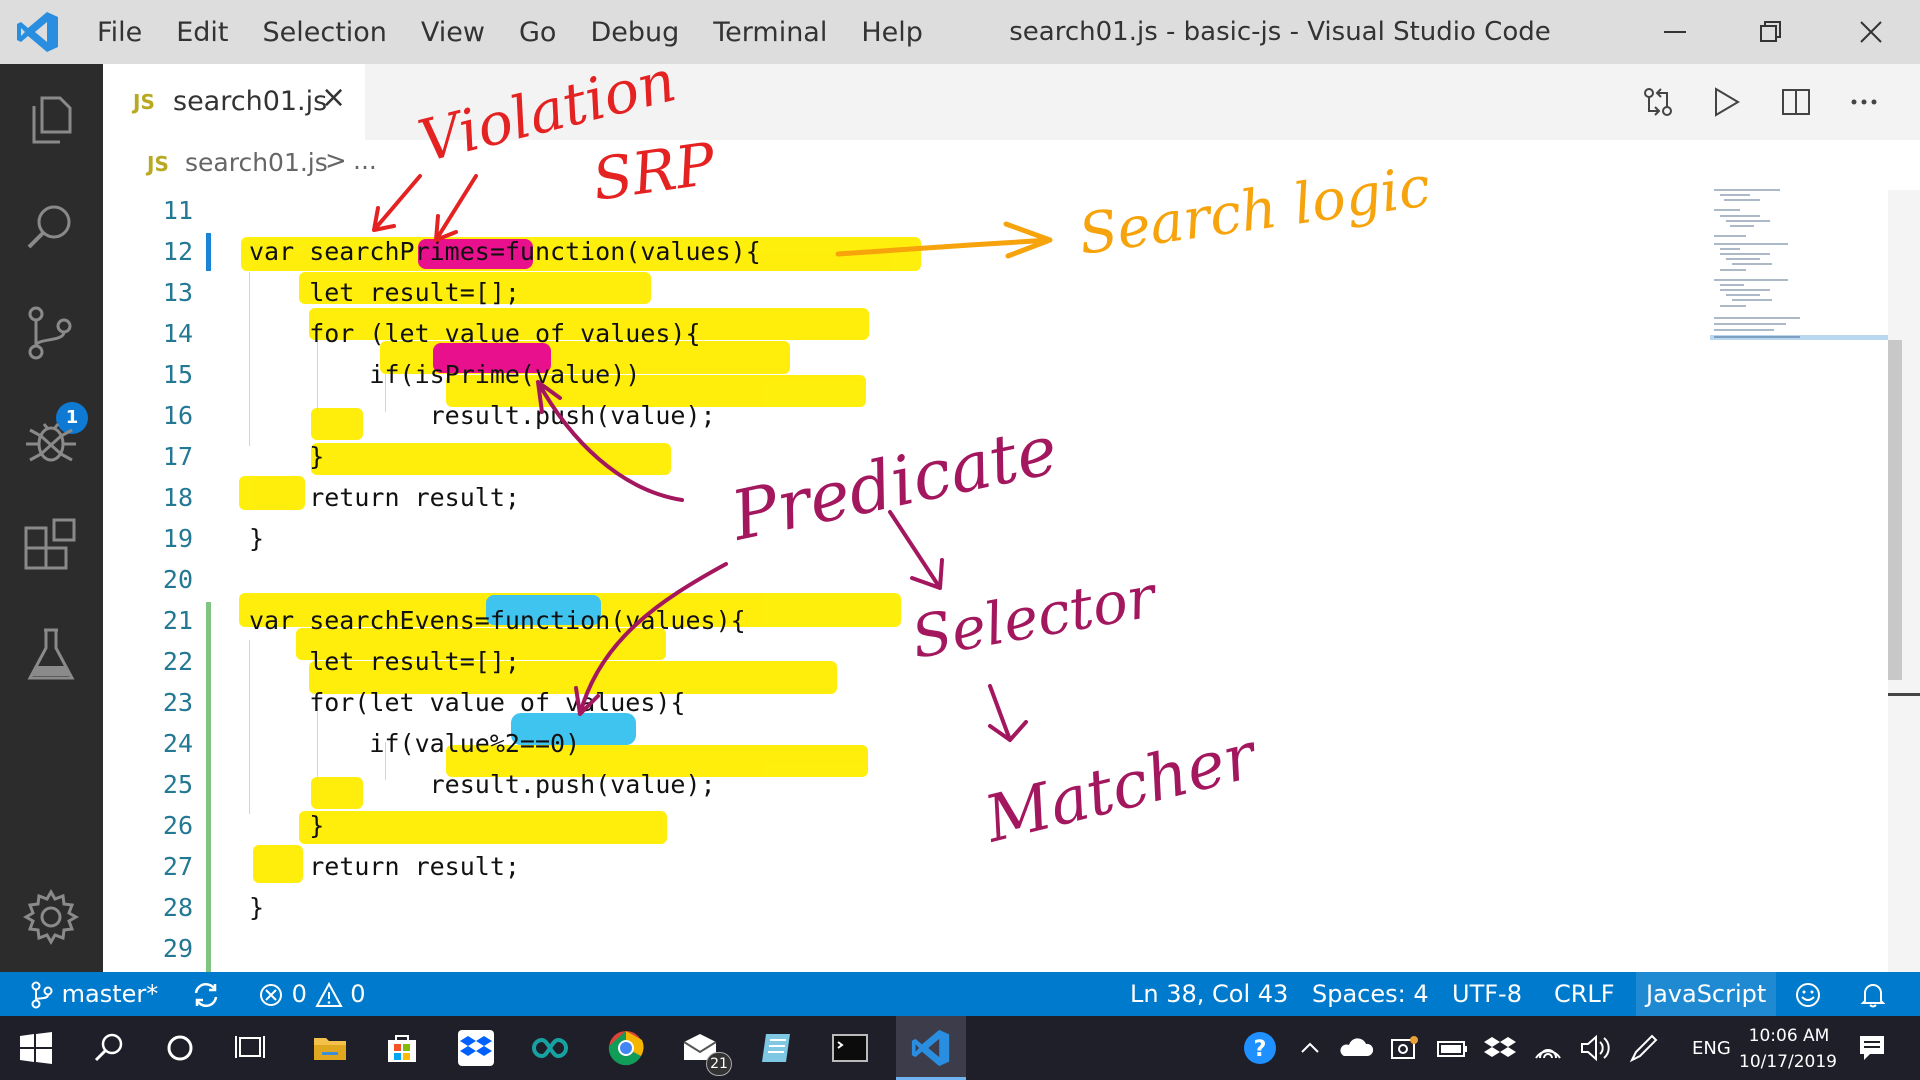  What do you see at coordinates (51, 441) in the screenshot?
I see `debug-icon` at bounding box center [51, 441].